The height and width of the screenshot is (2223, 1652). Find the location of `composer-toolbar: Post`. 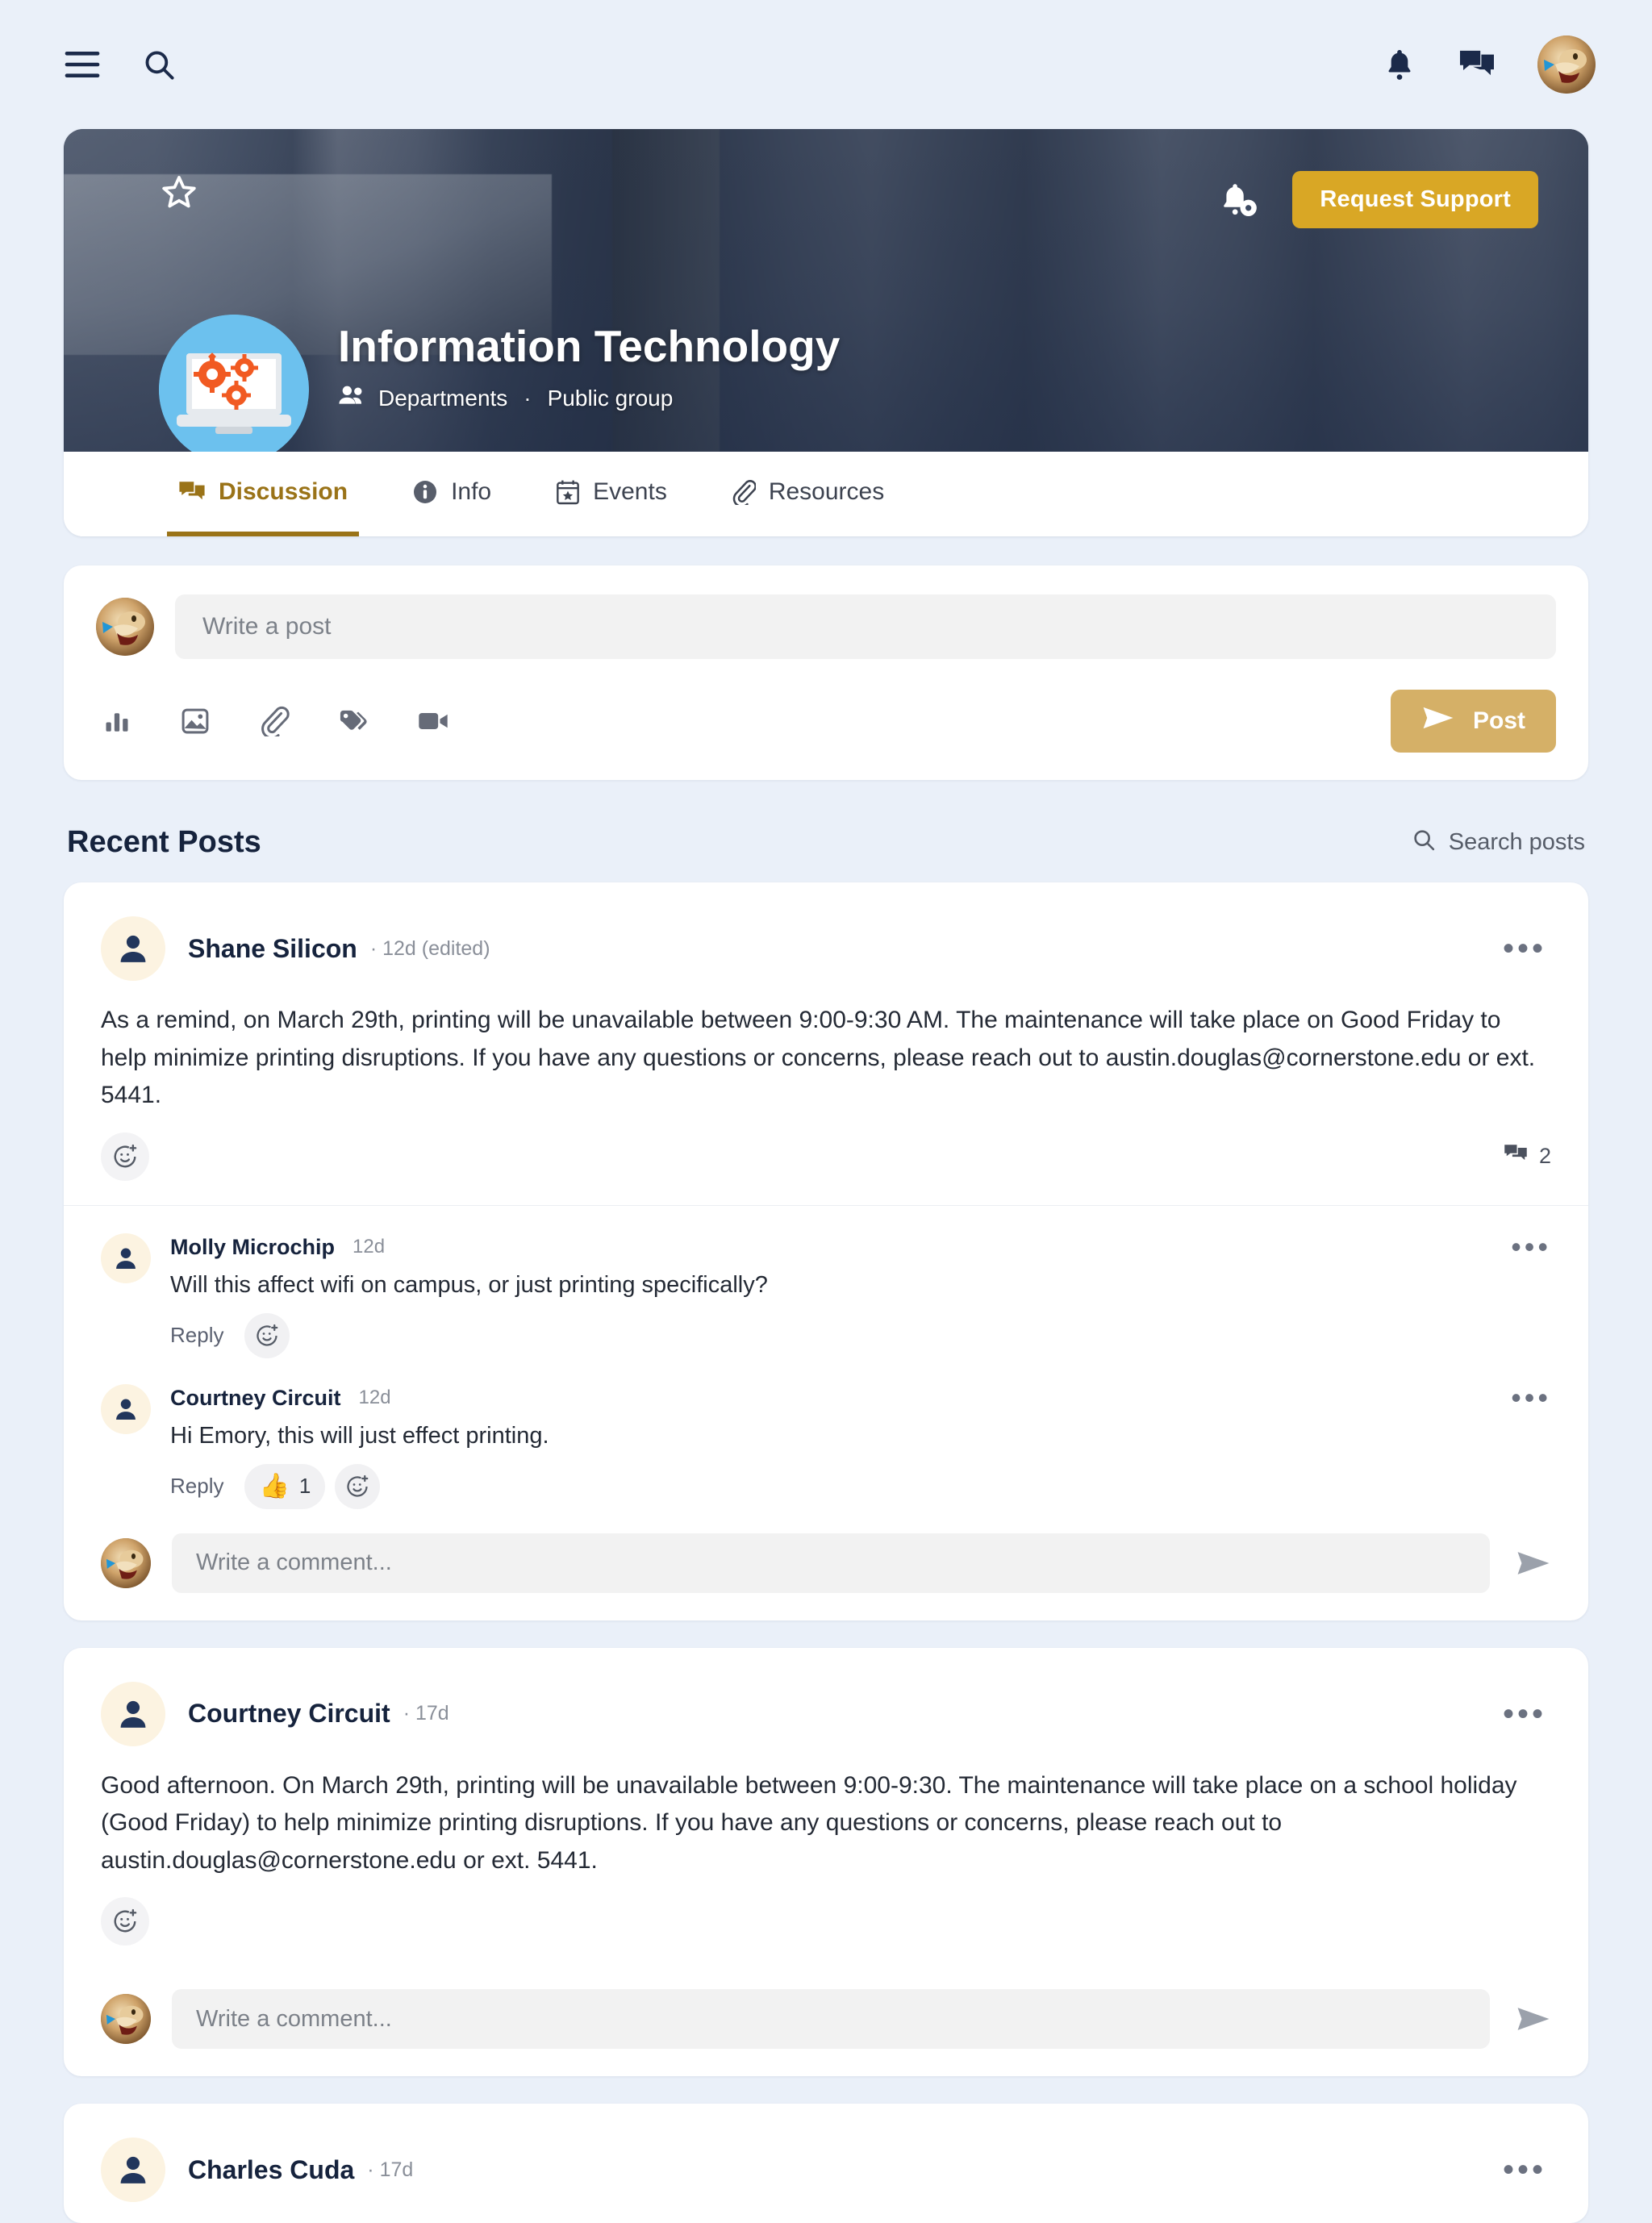

composer-toolbar: Post is located at coordinates (826, 721).